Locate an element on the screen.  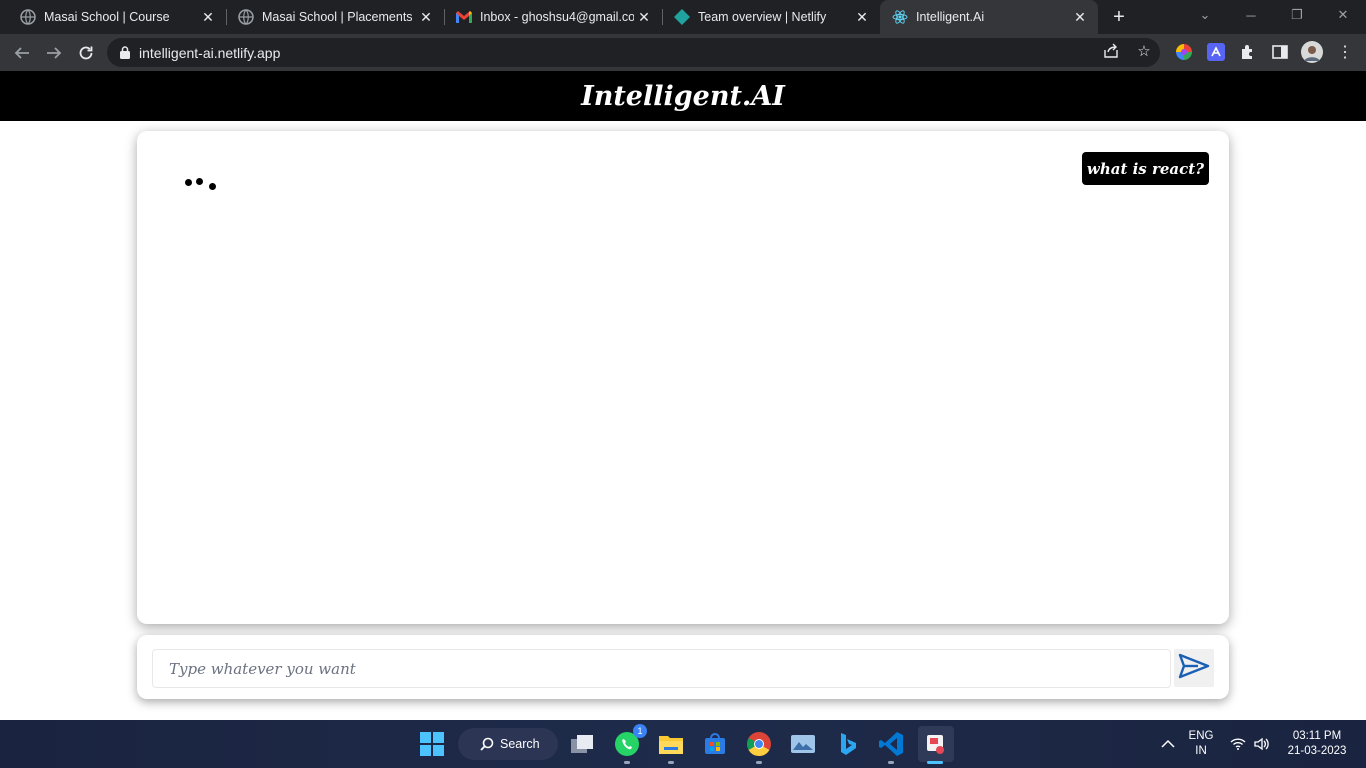
tab-masai-course: Masai School | Course ✕ is located at coordinates (113, 17).